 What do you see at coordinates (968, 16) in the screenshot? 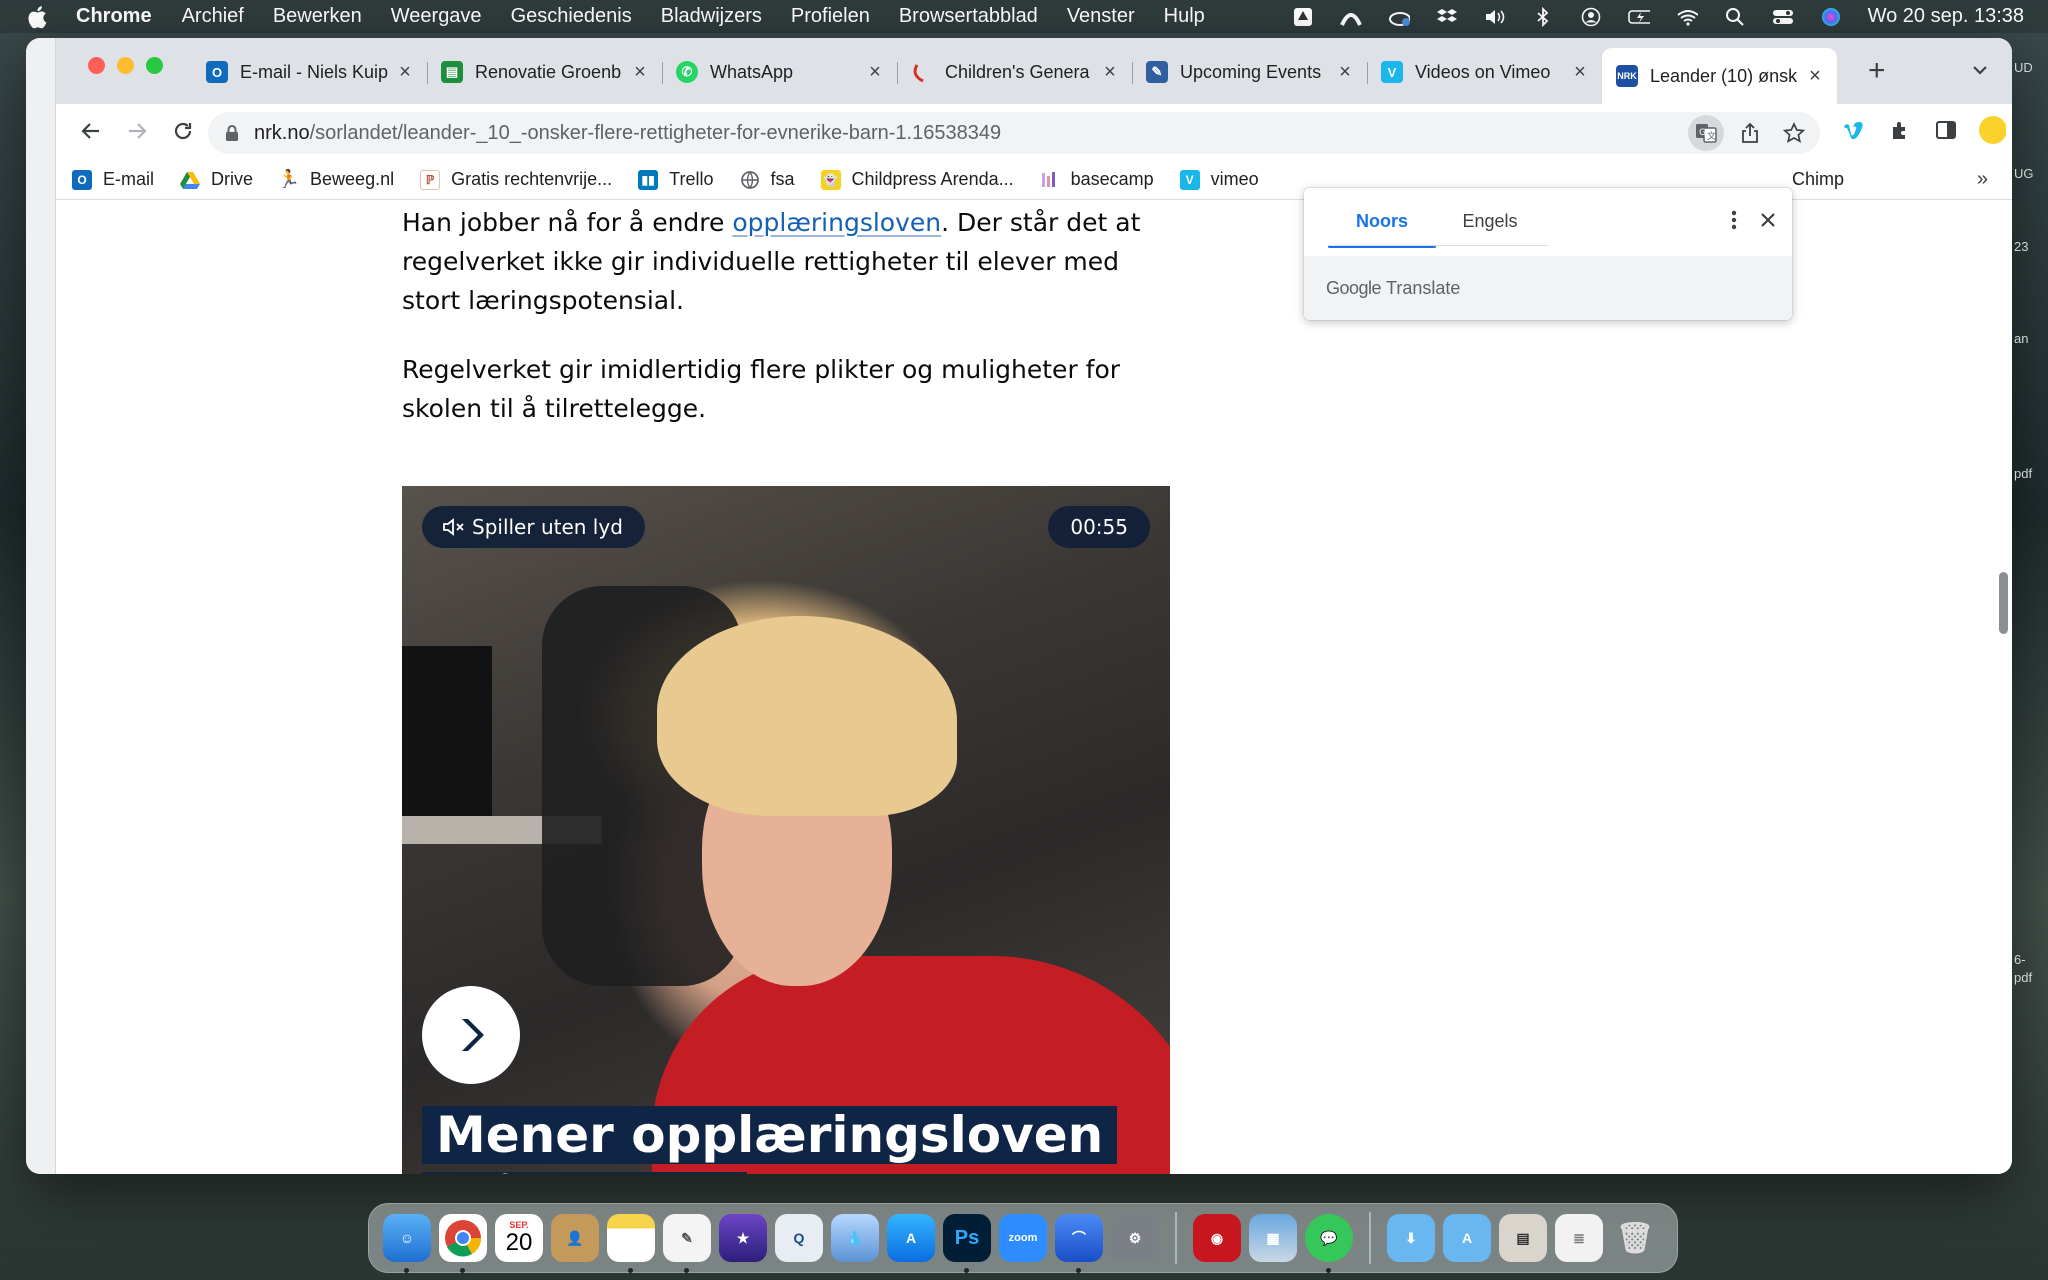
I see `menu-browsertabblad: Browsertabblad` at bounding box center [968, 16].